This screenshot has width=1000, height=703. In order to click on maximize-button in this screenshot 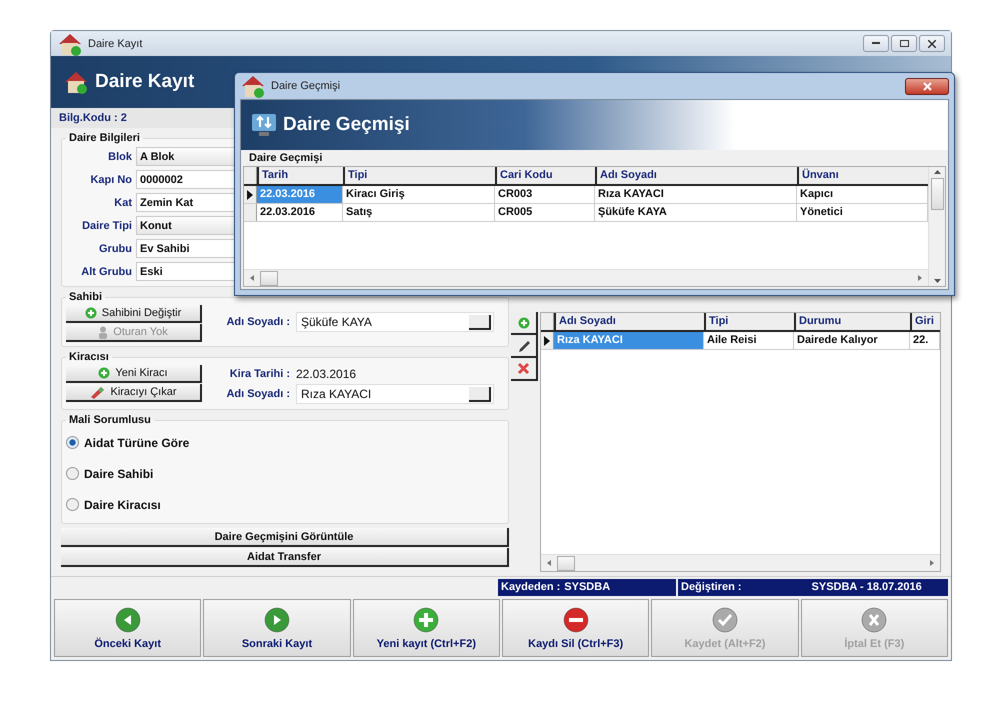, I will do `click(904, 43)`.